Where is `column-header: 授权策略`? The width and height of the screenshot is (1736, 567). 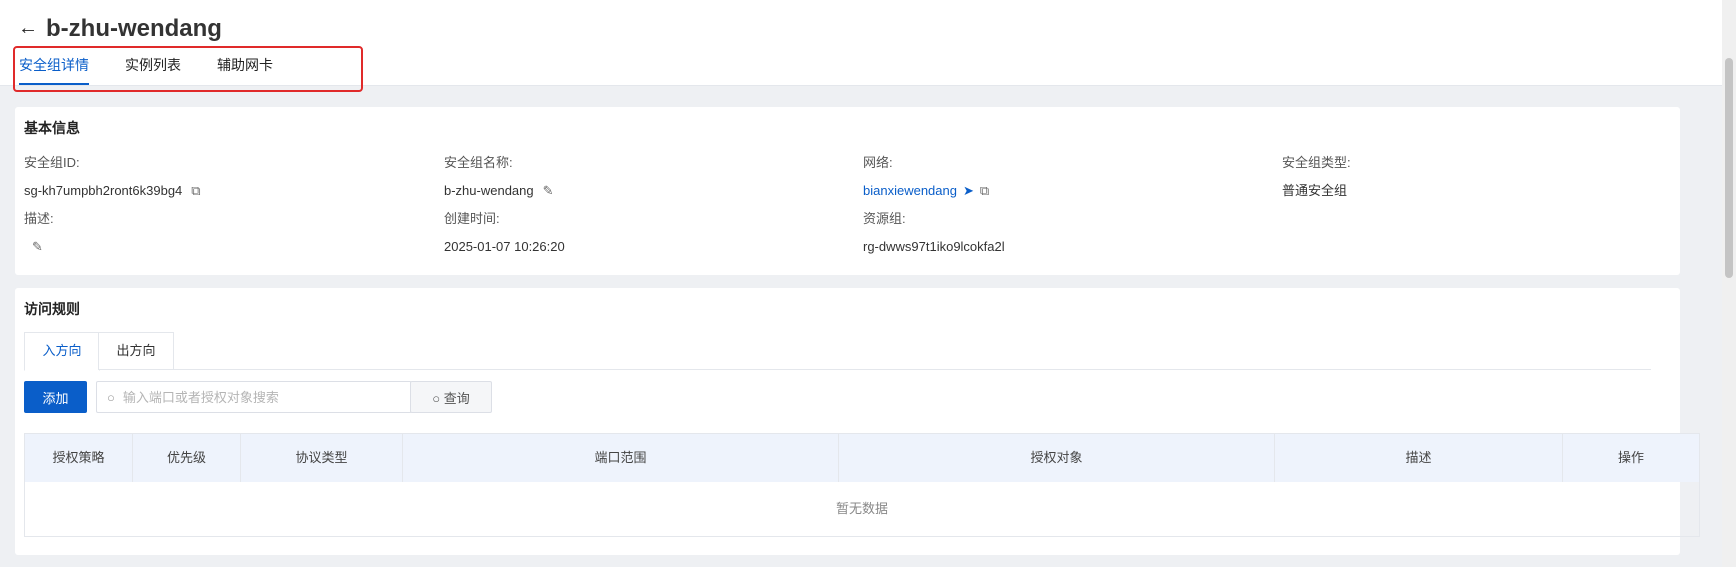
column-header: 授权策略 is located at coordinates (79, 458).